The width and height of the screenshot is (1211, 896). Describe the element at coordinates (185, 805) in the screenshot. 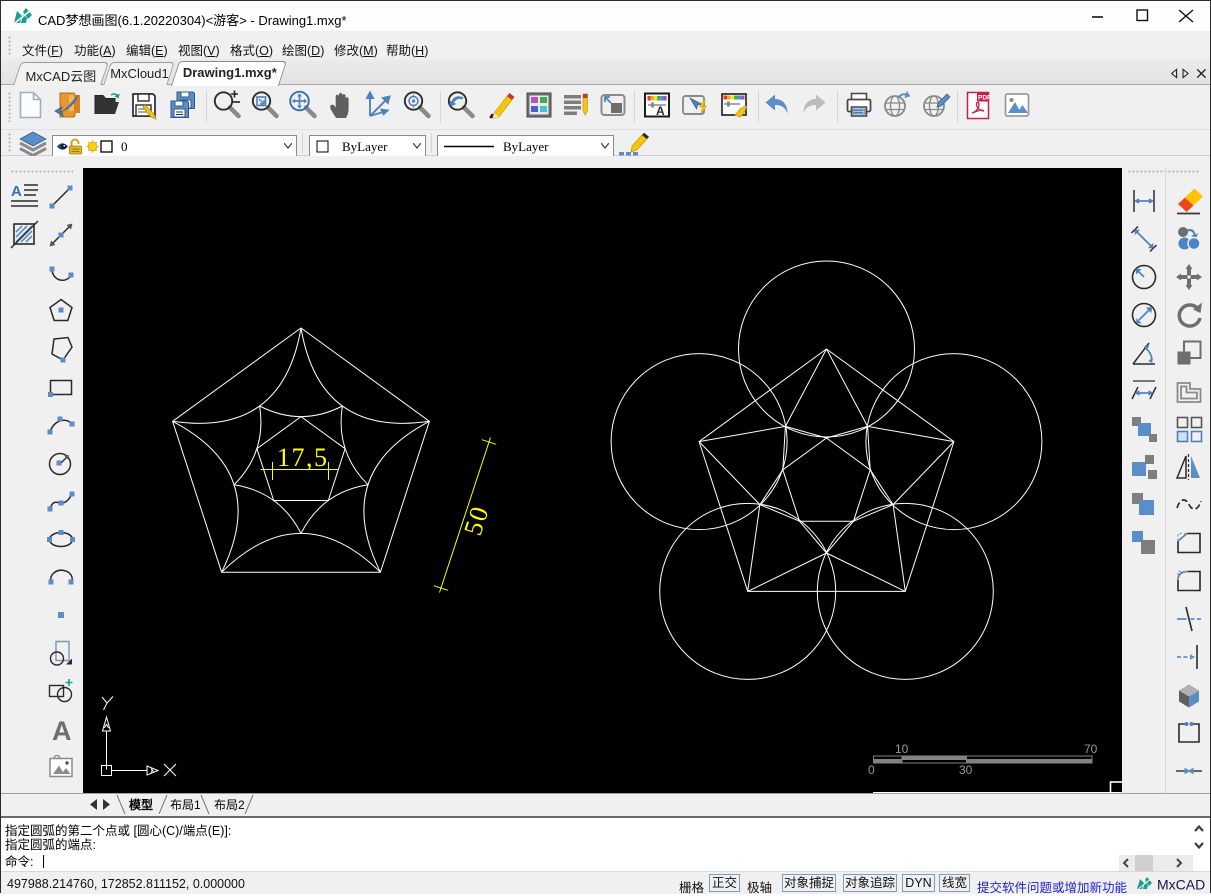

I see `svg-text: 布局1` at that location.